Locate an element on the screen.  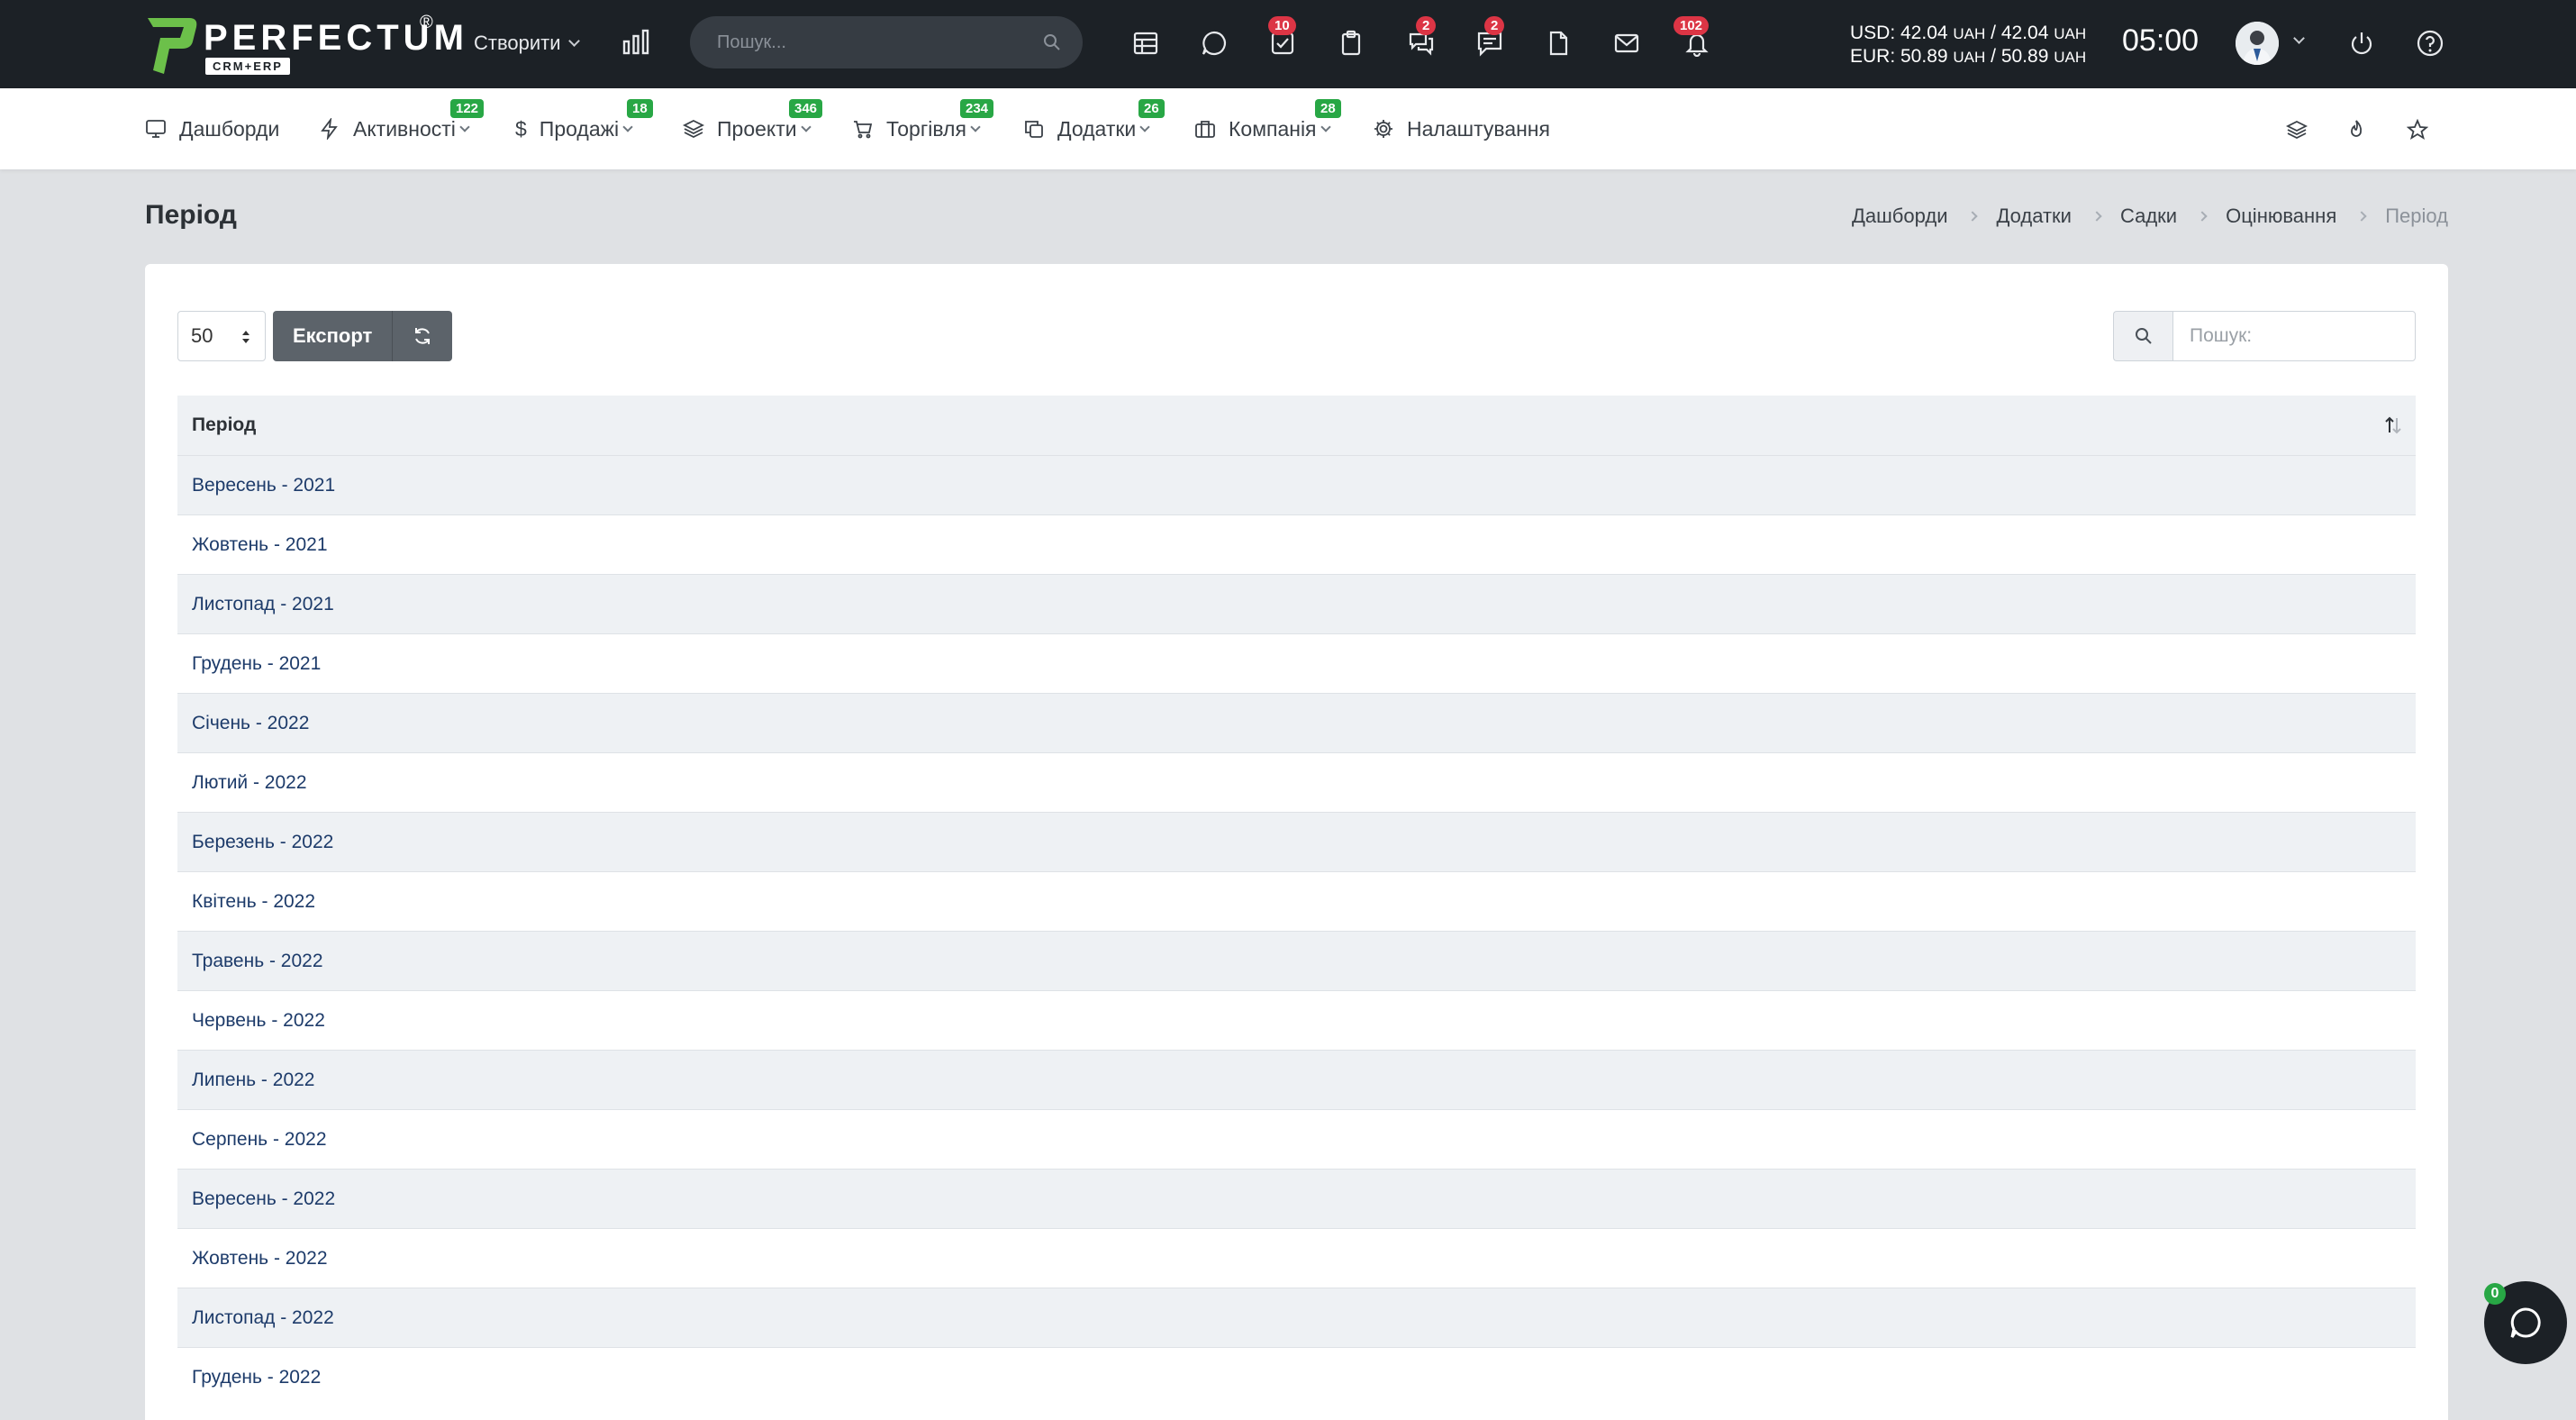
addons-badge: 26 is located at coordinates (1151, 108).